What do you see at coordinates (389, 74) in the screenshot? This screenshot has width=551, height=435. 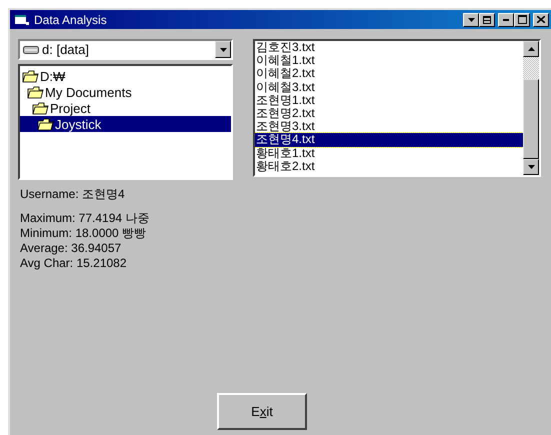 I see `file-item: 이혜철2.txt` at bounding box center [389, 74].